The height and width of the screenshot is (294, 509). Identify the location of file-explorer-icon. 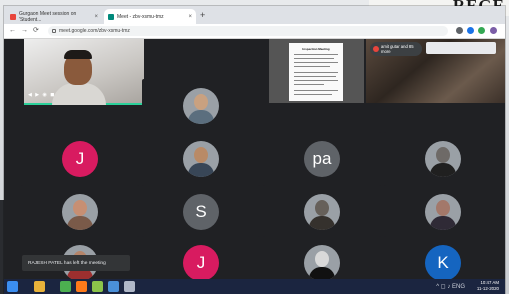
(39, 286).